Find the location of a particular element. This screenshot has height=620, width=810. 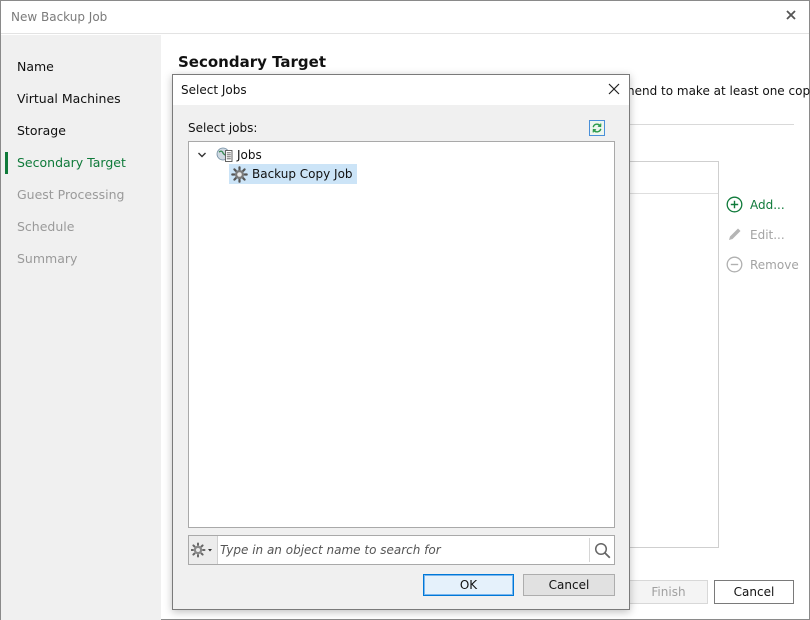

window-close-icon is located at coordinates (791, 15).